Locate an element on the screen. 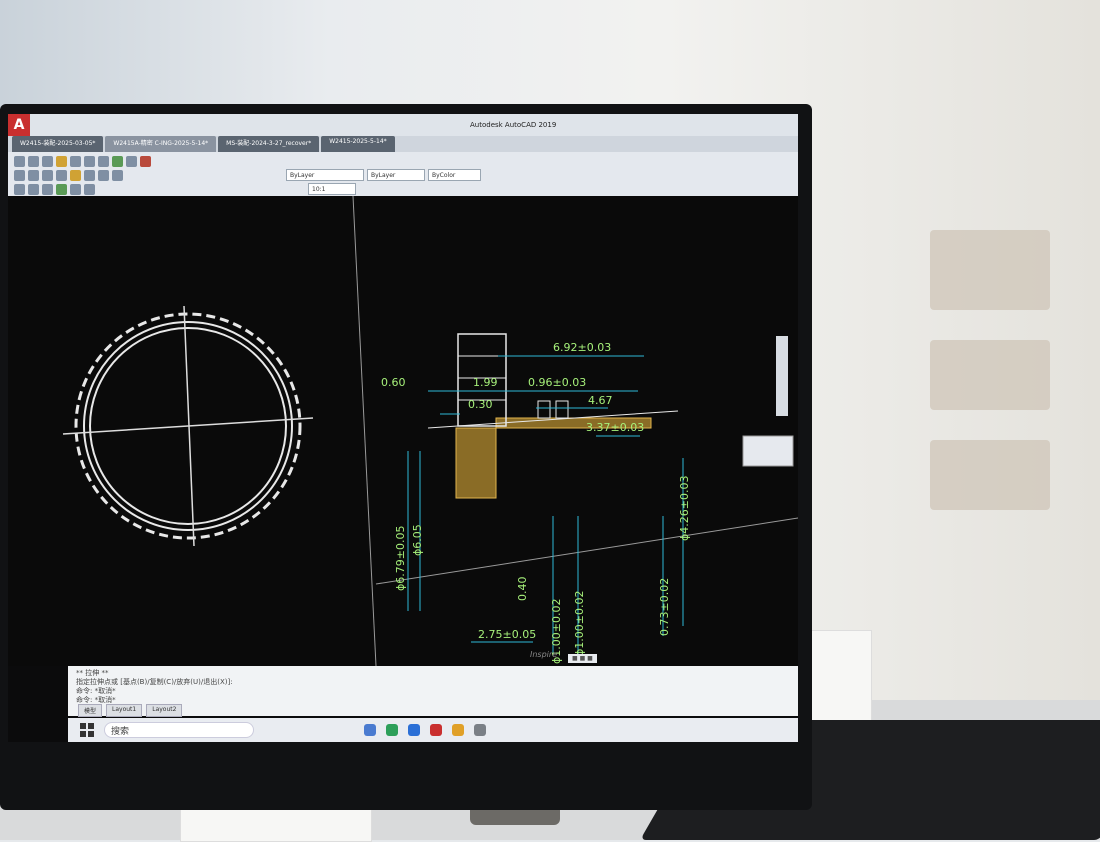 This screenshot has height=842, width=1100. radius-icon is located at coordinates (47, 189).